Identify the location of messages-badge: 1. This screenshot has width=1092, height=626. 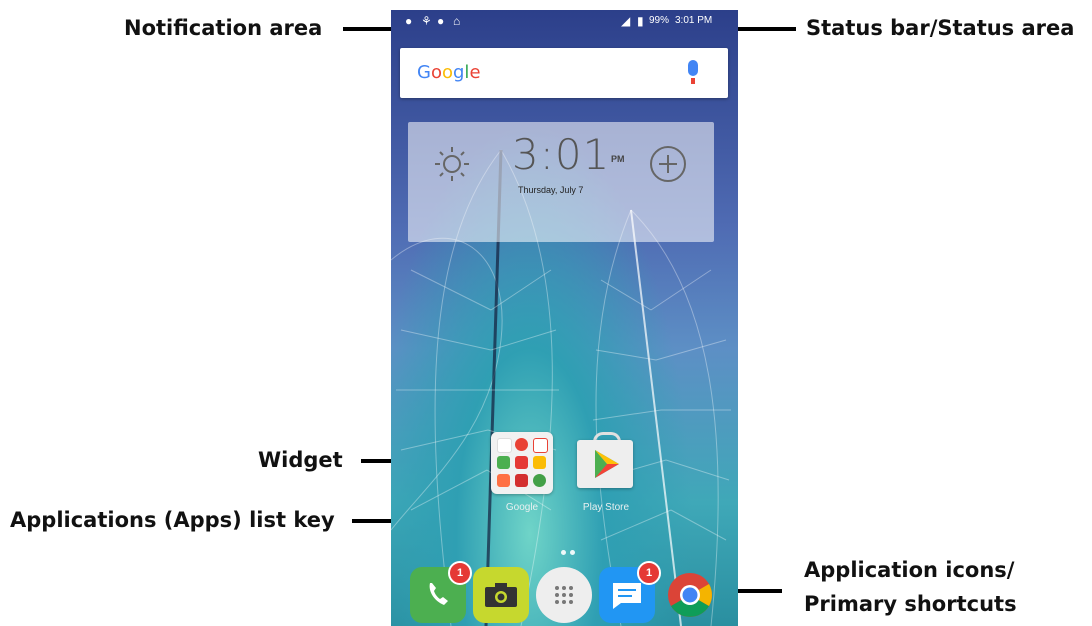
(649, 573).